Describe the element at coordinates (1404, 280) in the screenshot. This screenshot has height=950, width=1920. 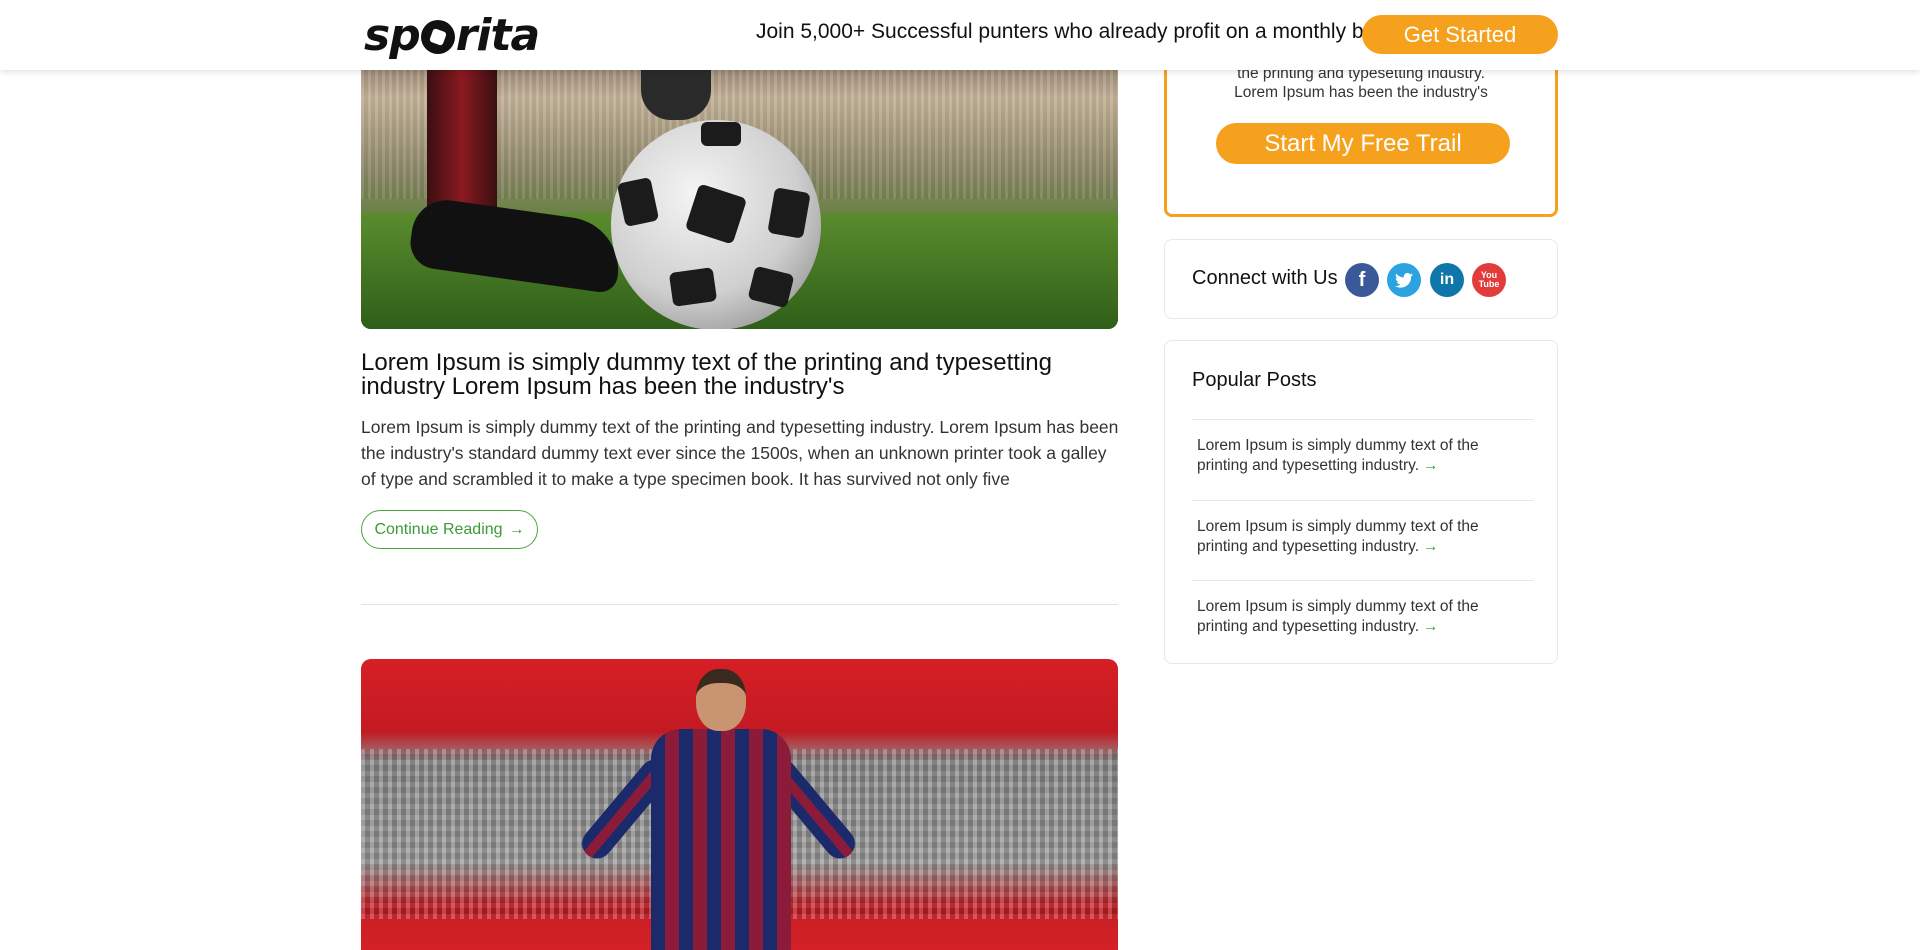
I see `twitter-icon` at that location.